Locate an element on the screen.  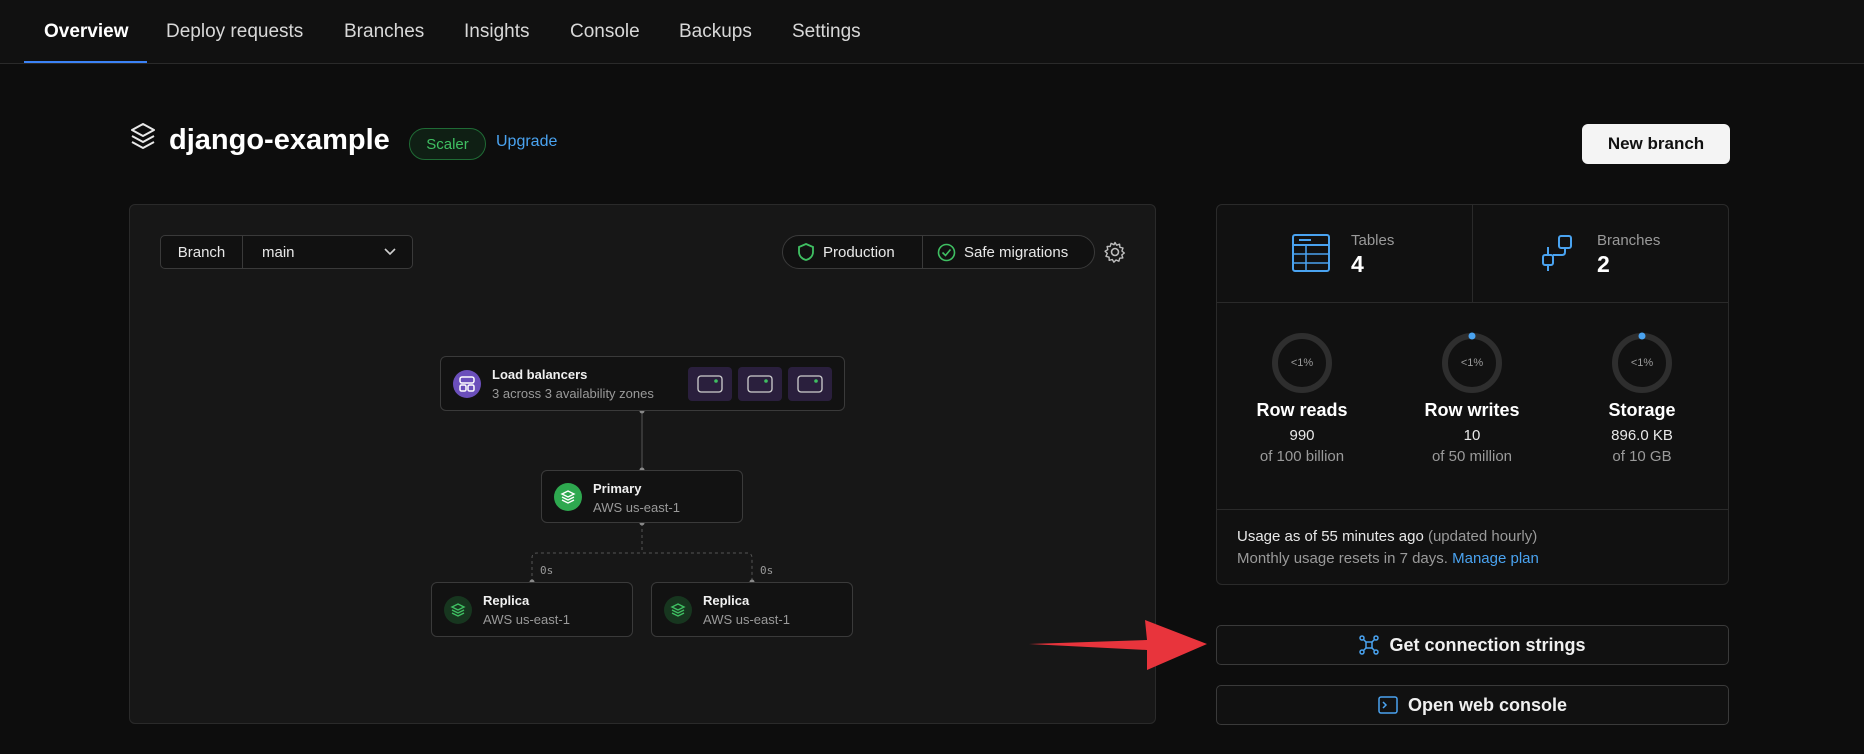
replica-node-2: Replica AWS us-east-1 is located at coordinates (752, 609).